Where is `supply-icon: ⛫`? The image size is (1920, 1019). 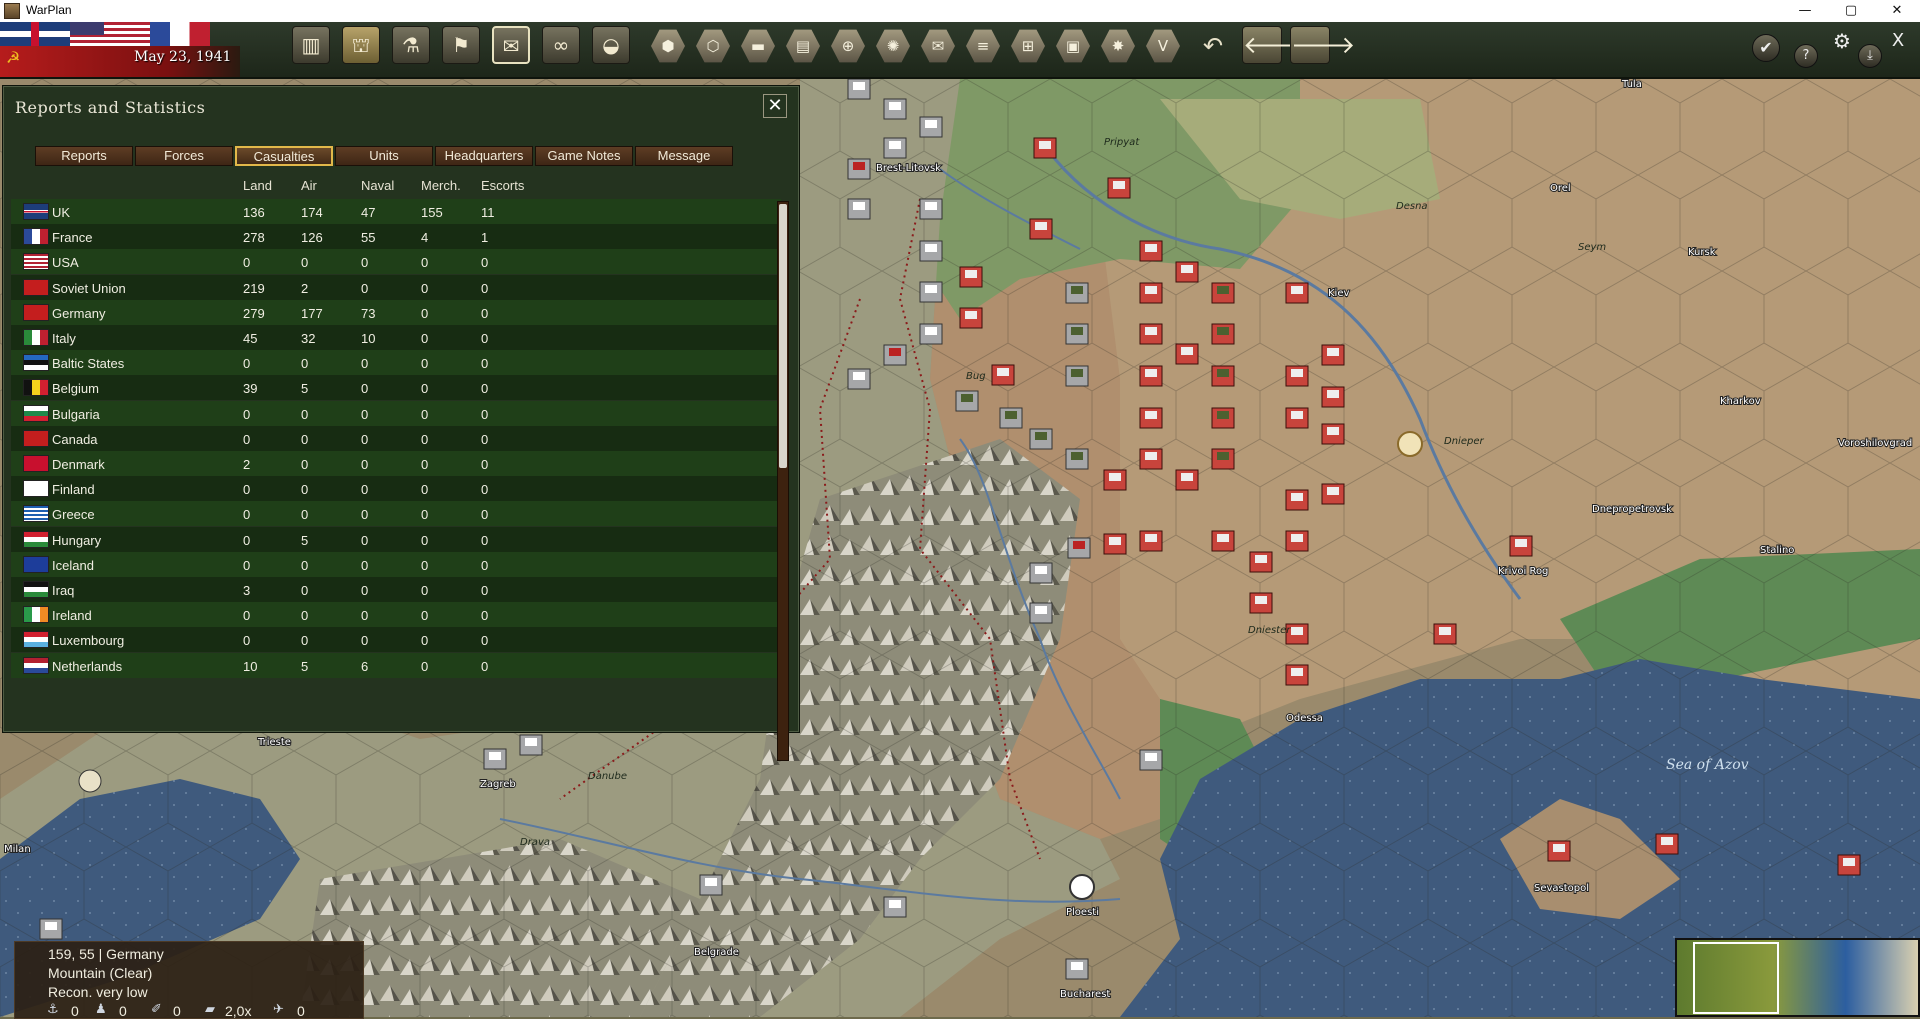 supply-icon: ⛫ is located at coordinates (361, 45).